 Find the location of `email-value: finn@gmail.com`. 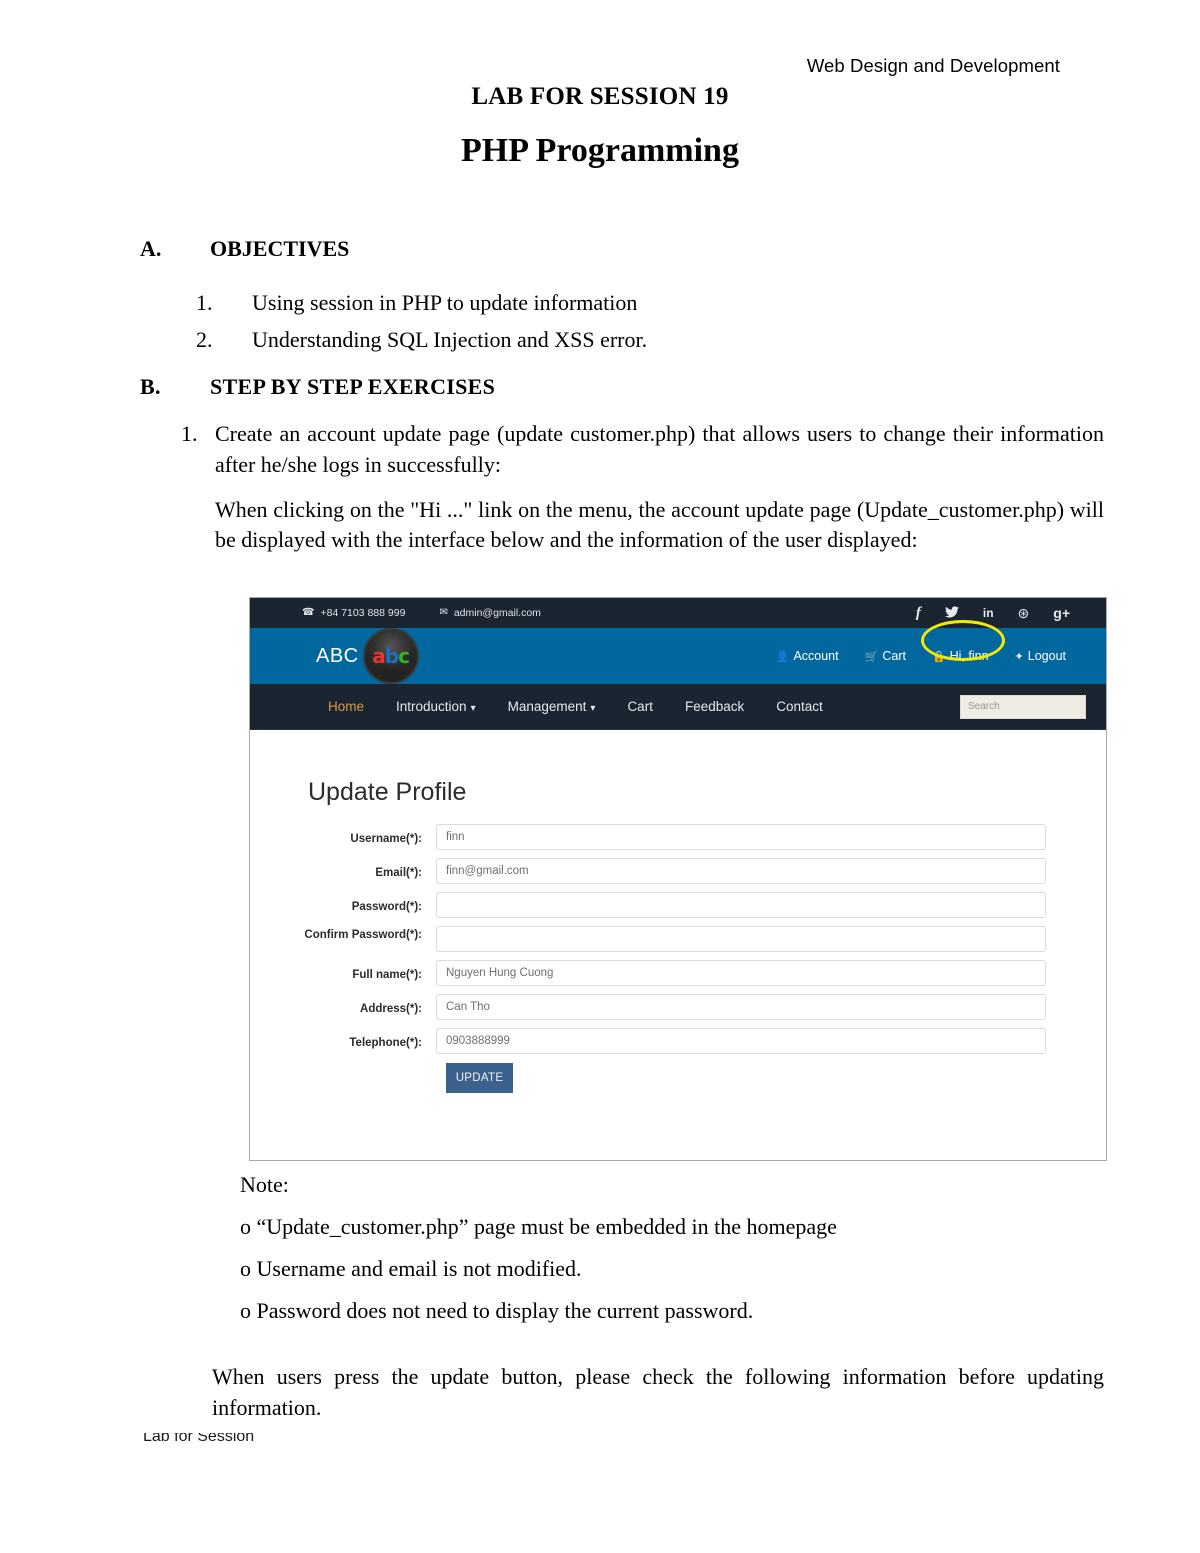

email-value: finn@gmail.com is located at coordinates (487, 871).